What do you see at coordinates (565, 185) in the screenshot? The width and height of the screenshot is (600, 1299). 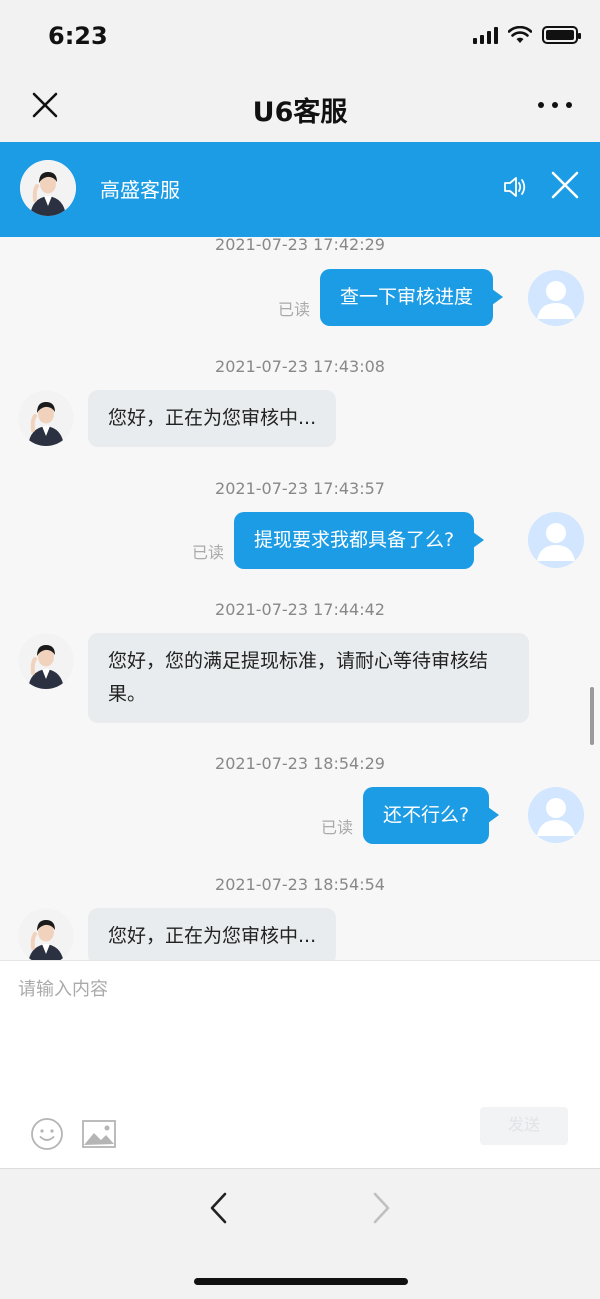 I see `close-icon` at bounding box center [565, 185].